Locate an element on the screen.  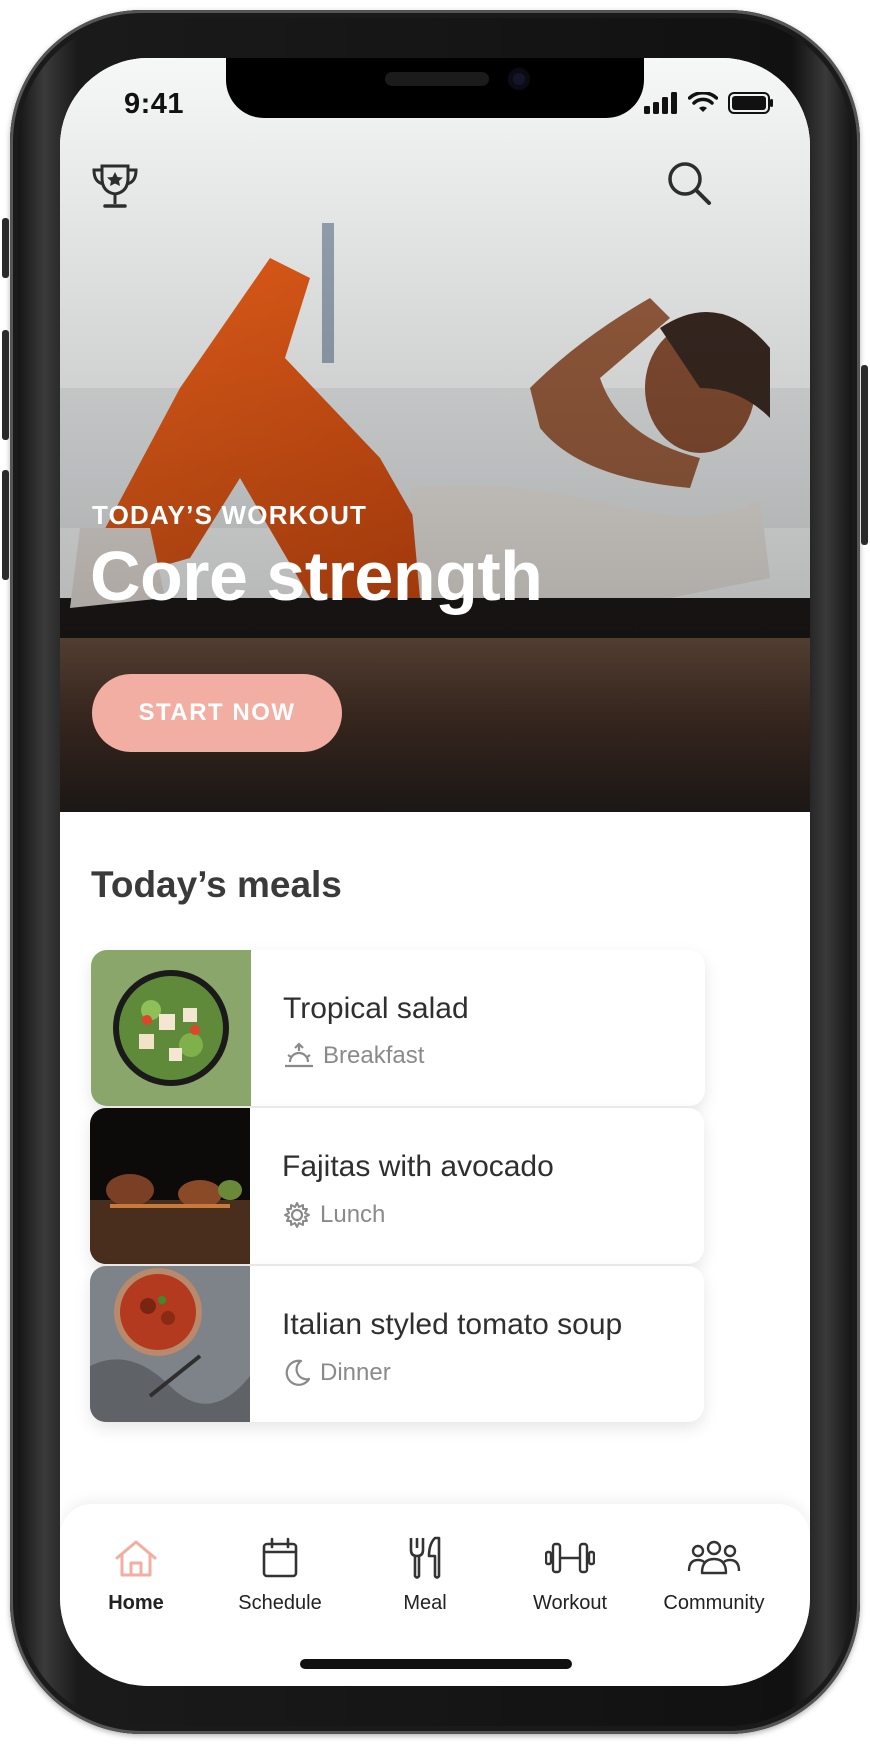
meals-section-title: Today’s meals is located at coordinates (216, 884).